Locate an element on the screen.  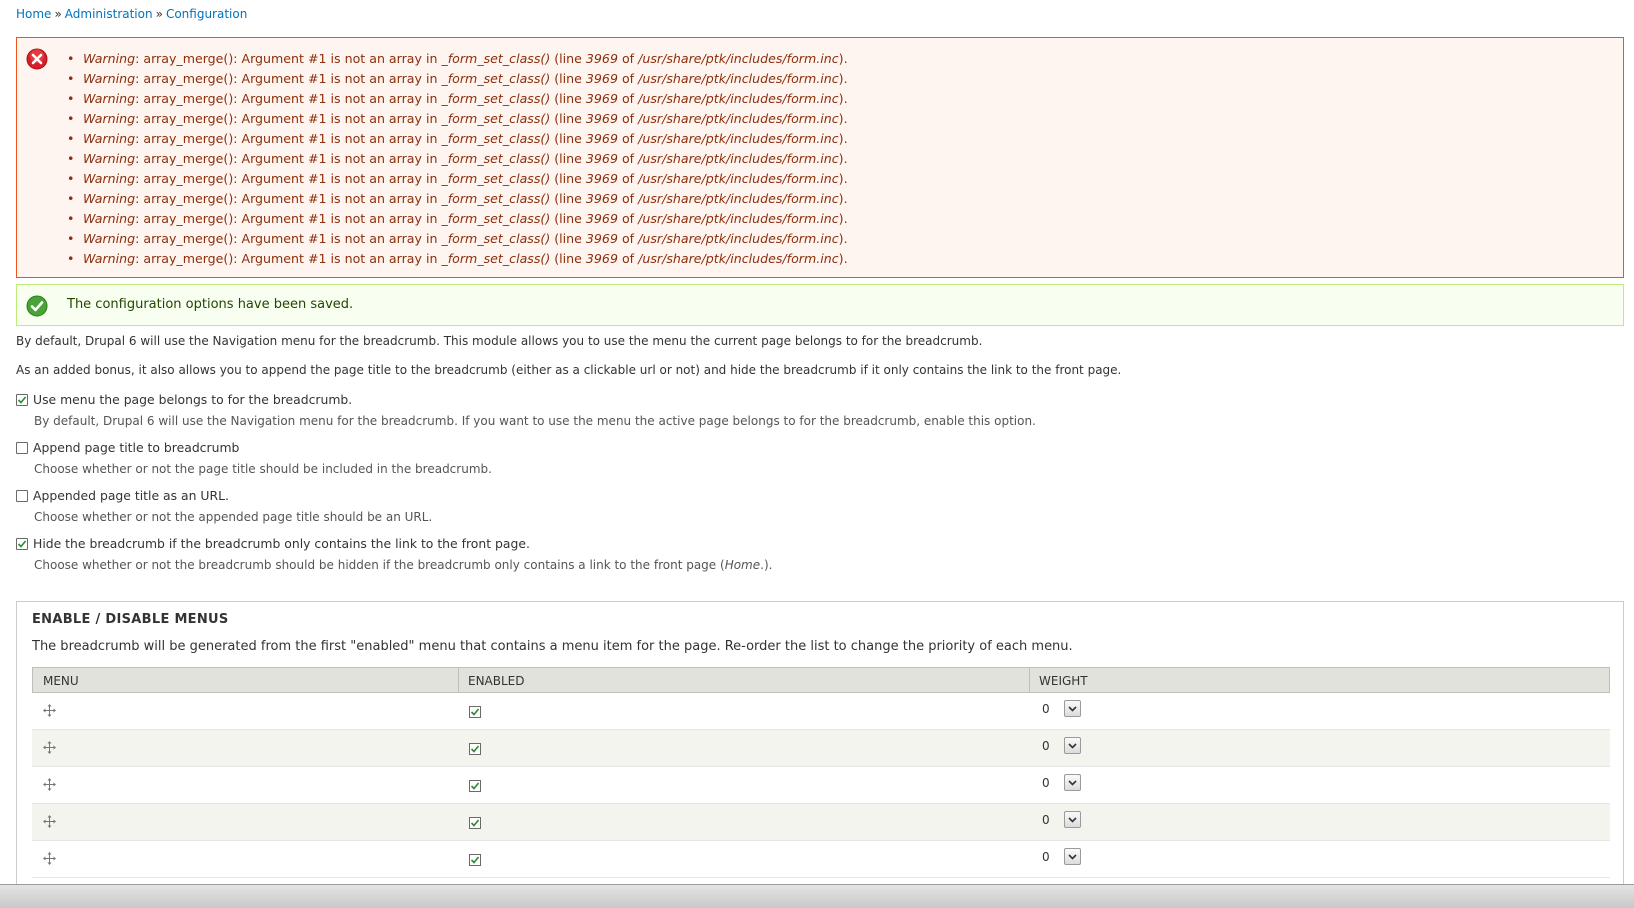
column-enabled: ENABLED is located at coordinates (496, 681).